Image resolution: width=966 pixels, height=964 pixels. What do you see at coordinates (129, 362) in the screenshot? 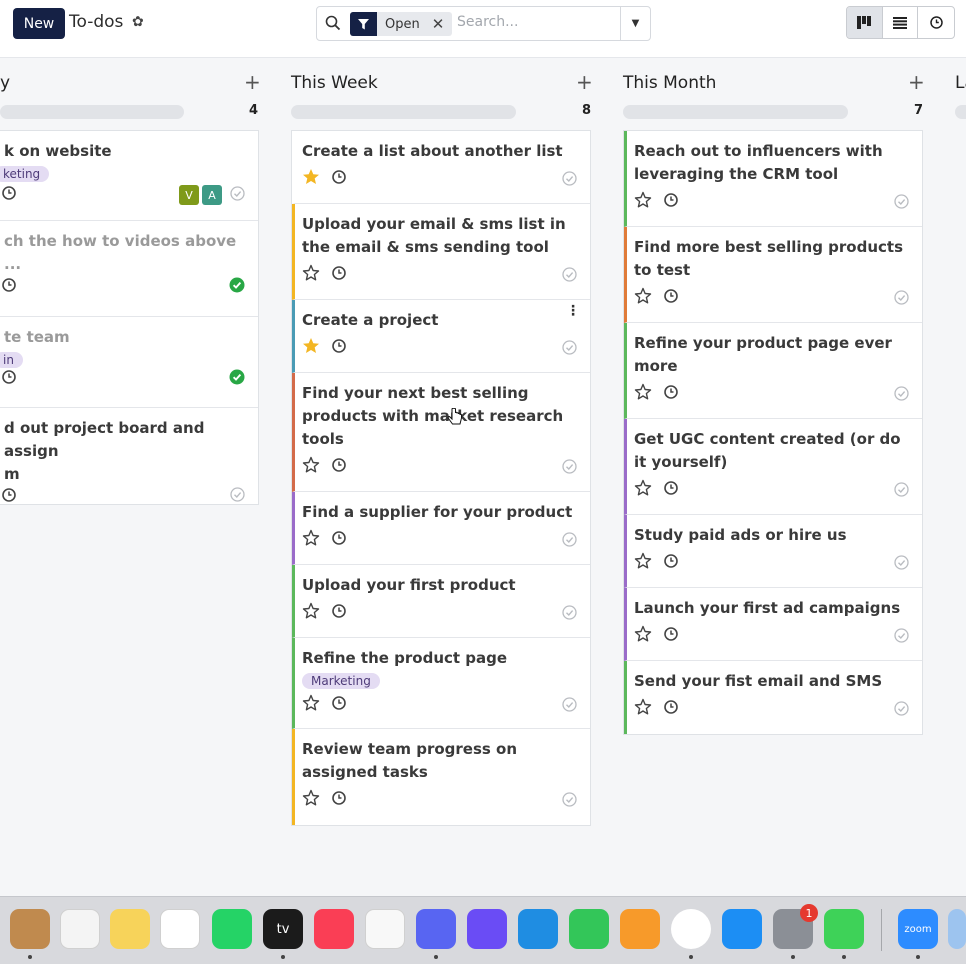
I see `kanban-card: te team in` at bounding box center [129, 362].